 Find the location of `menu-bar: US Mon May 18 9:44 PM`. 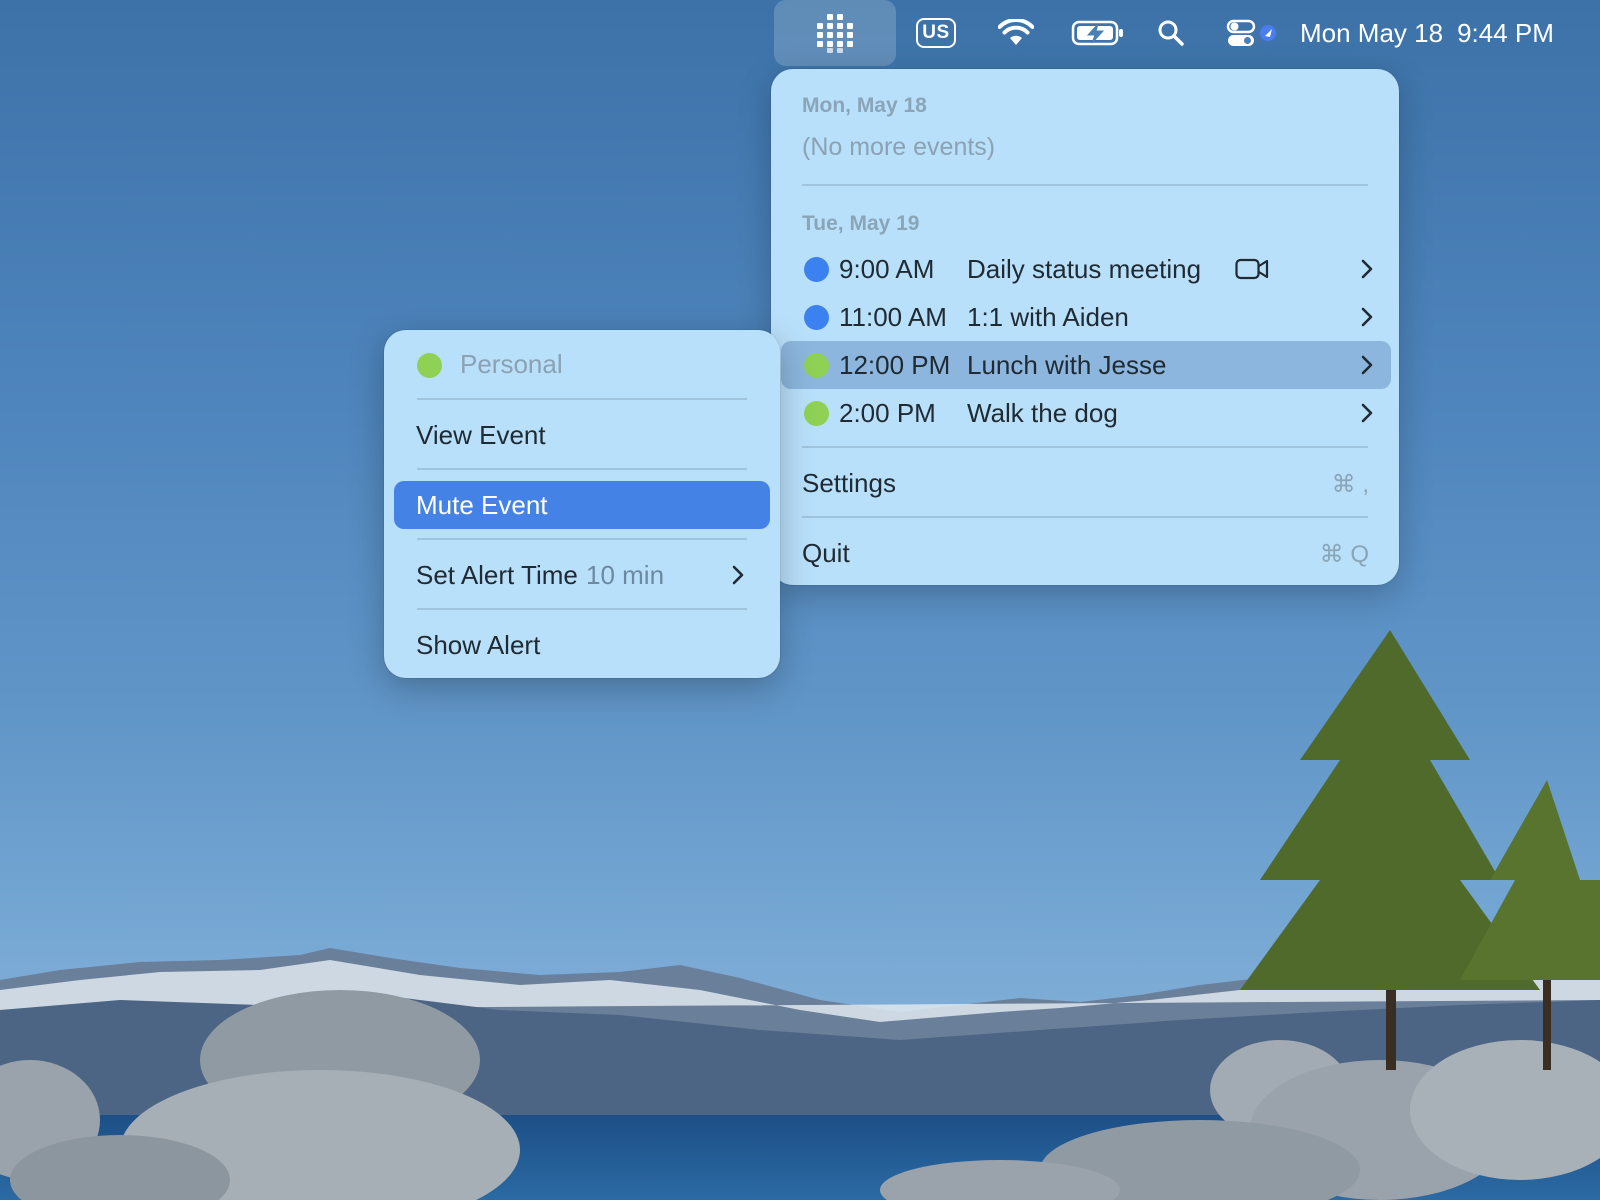

menu-bar: US Mon May 18 9:44 PM is located at coordinates (800, 33).